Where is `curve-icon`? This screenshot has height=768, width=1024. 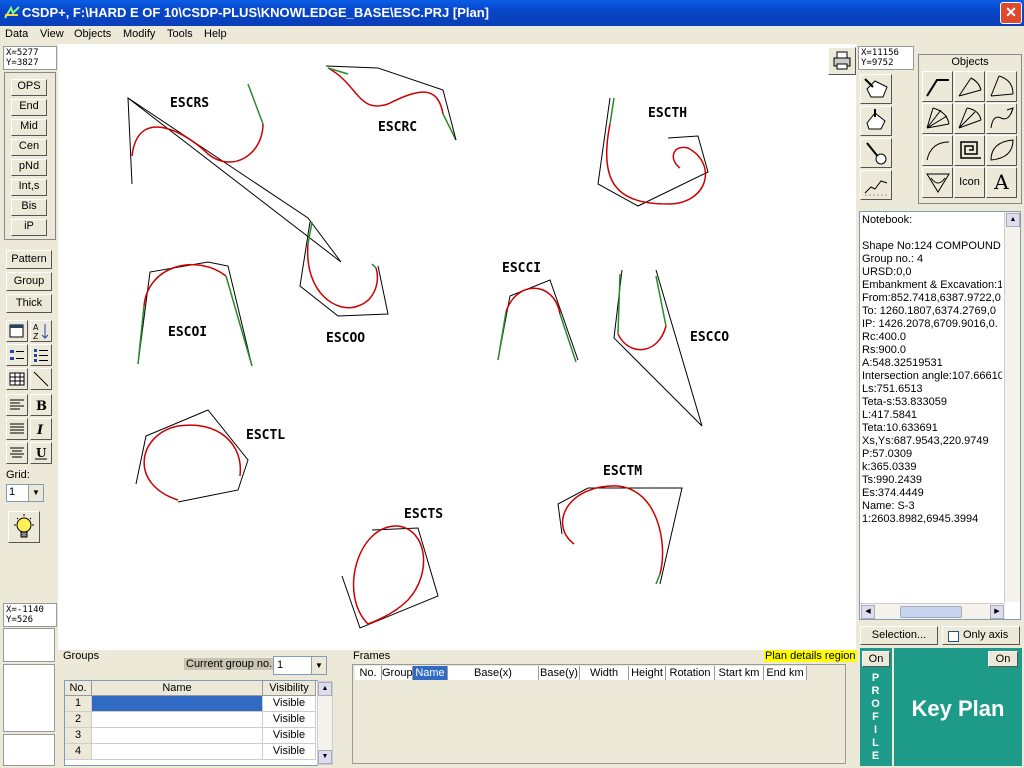 curve-icon is located at coordinates (937, 150).